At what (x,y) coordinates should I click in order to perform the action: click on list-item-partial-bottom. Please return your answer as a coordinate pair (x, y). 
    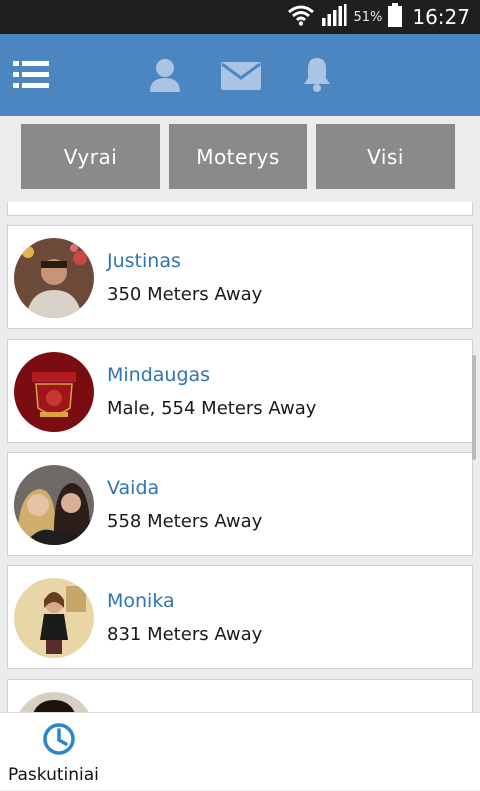
    Looking at the image, I should click on (240, 695).